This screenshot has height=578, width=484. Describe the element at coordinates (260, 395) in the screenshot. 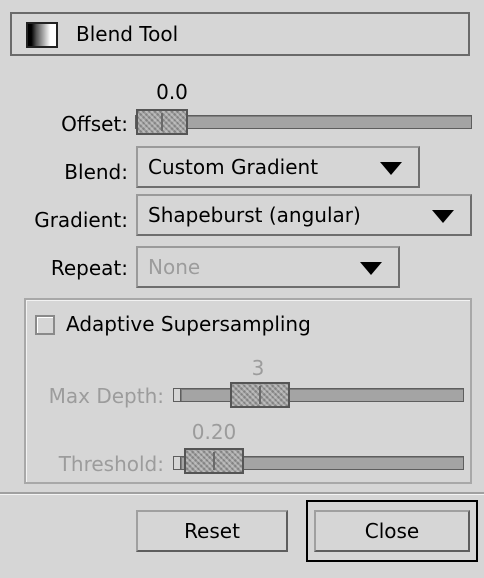

I see `max-depth-slider-thumb` at that location.